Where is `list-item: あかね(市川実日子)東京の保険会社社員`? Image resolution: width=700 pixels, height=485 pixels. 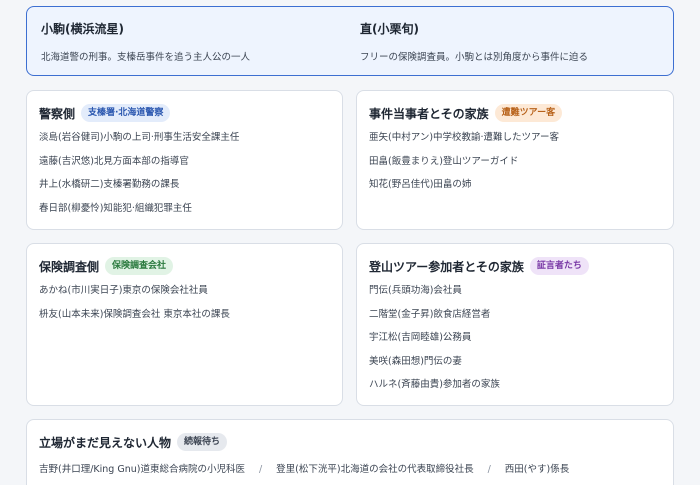
list-item: あかね(市川実日子)東京の保険会社社員 is located at coordinates (123, 290).